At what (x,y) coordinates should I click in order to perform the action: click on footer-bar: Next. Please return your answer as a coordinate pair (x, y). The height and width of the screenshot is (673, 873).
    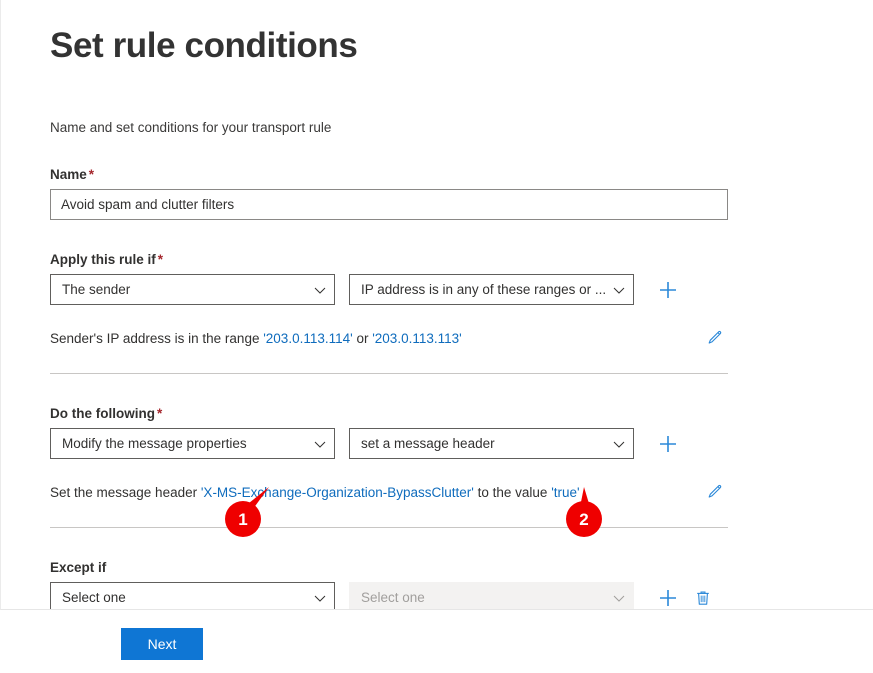
    Looking at the image, I should click on (436, 641).